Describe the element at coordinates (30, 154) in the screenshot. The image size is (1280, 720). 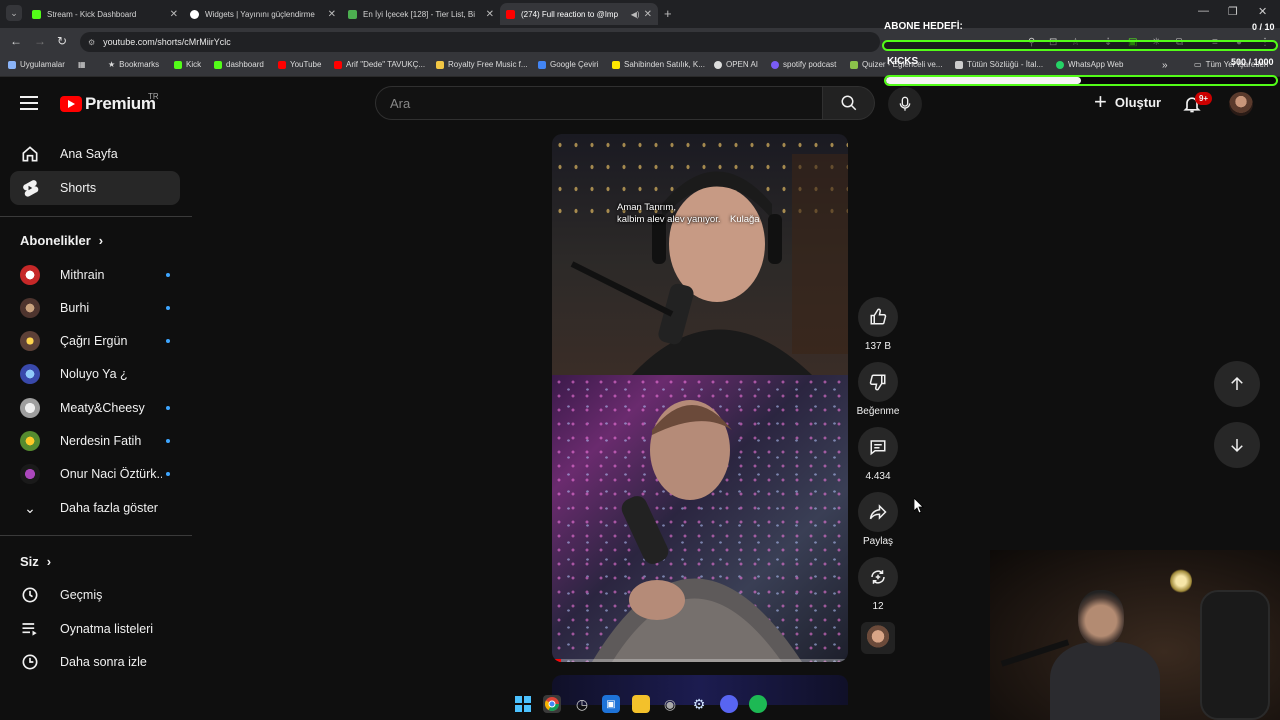
I see `home-icon` at that location.